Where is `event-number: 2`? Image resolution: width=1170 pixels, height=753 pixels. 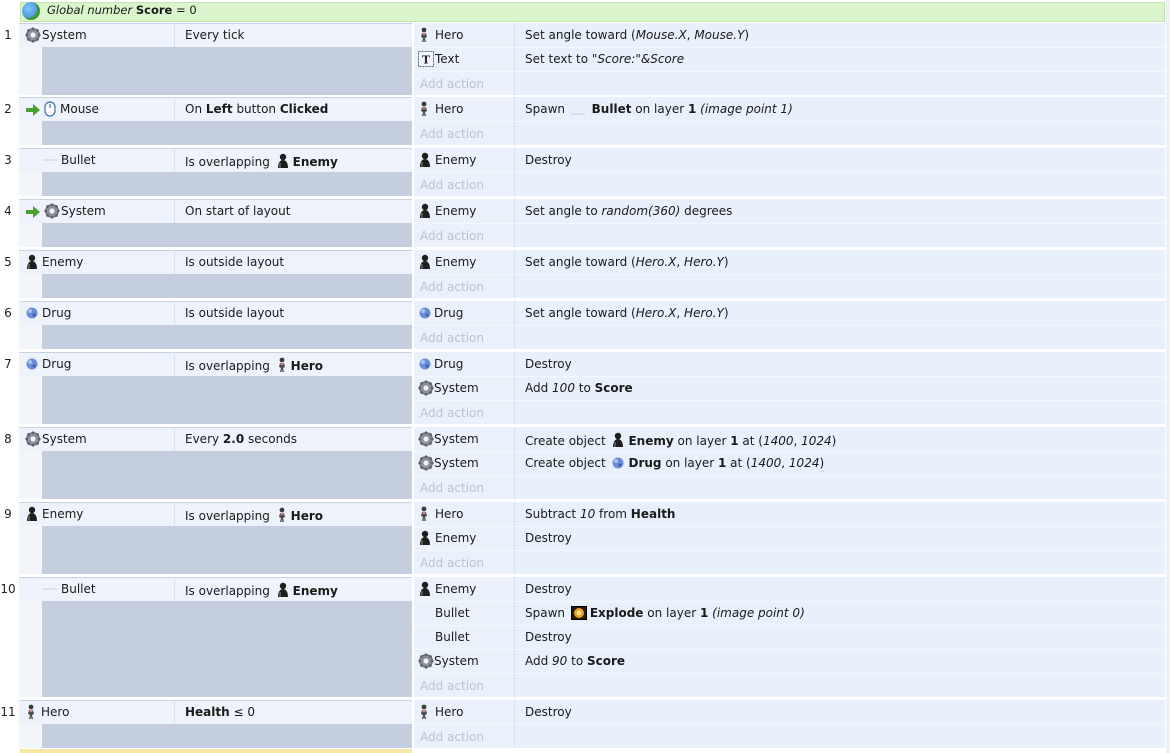
event-number: 2 is located at coordinates (8, 109).